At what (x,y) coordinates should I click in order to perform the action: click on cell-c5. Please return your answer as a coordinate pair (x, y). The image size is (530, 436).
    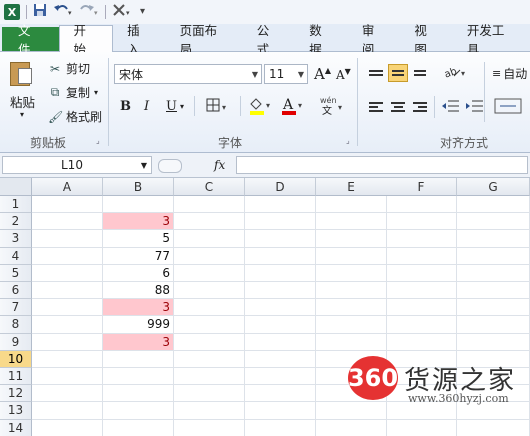
    Looking at the image, I should click on (209, 273).